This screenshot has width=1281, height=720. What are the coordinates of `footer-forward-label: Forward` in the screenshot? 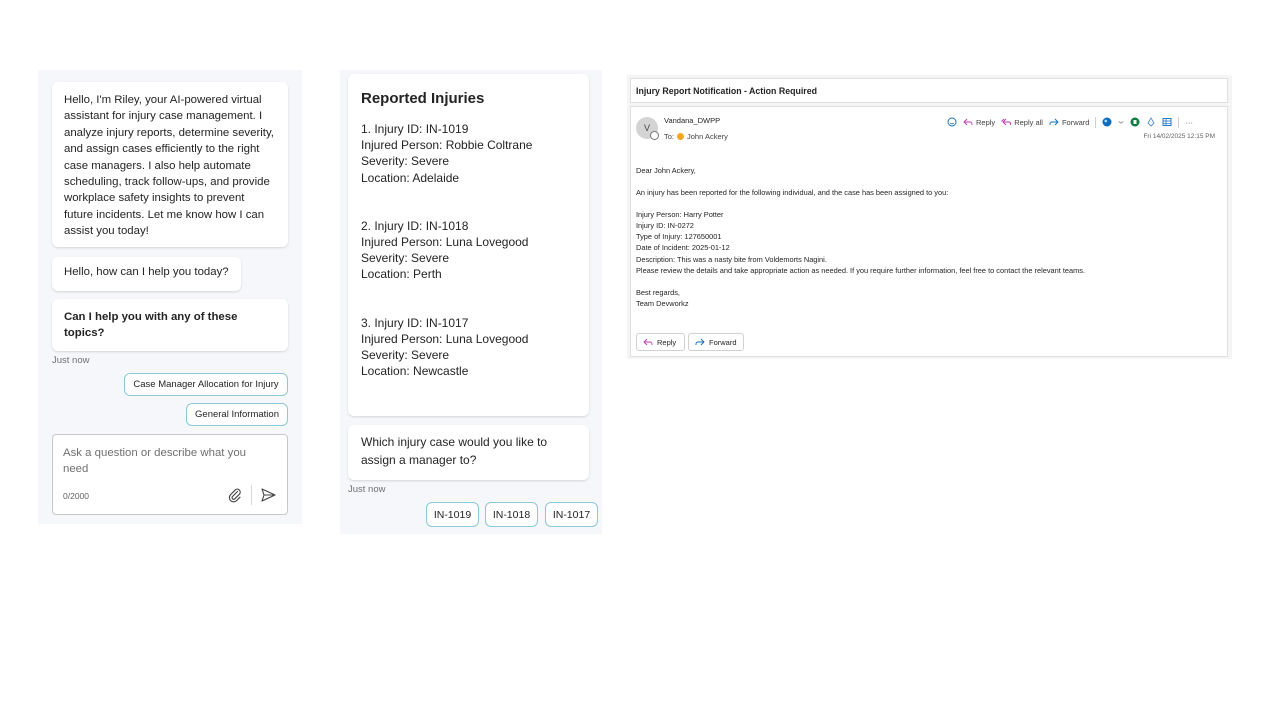 It's located at (723, 342).